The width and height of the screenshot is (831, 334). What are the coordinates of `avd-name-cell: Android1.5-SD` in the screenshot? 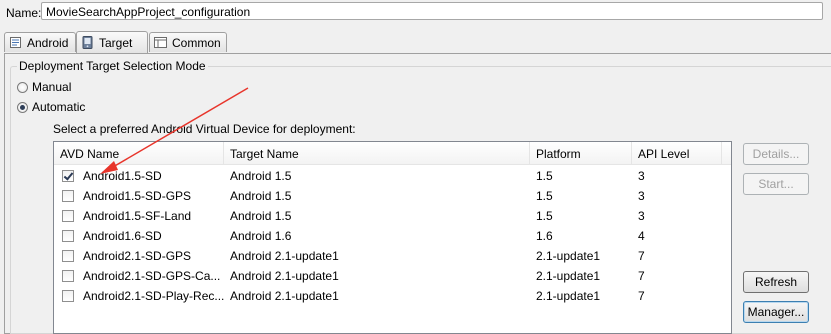 It's located at (122, 176).